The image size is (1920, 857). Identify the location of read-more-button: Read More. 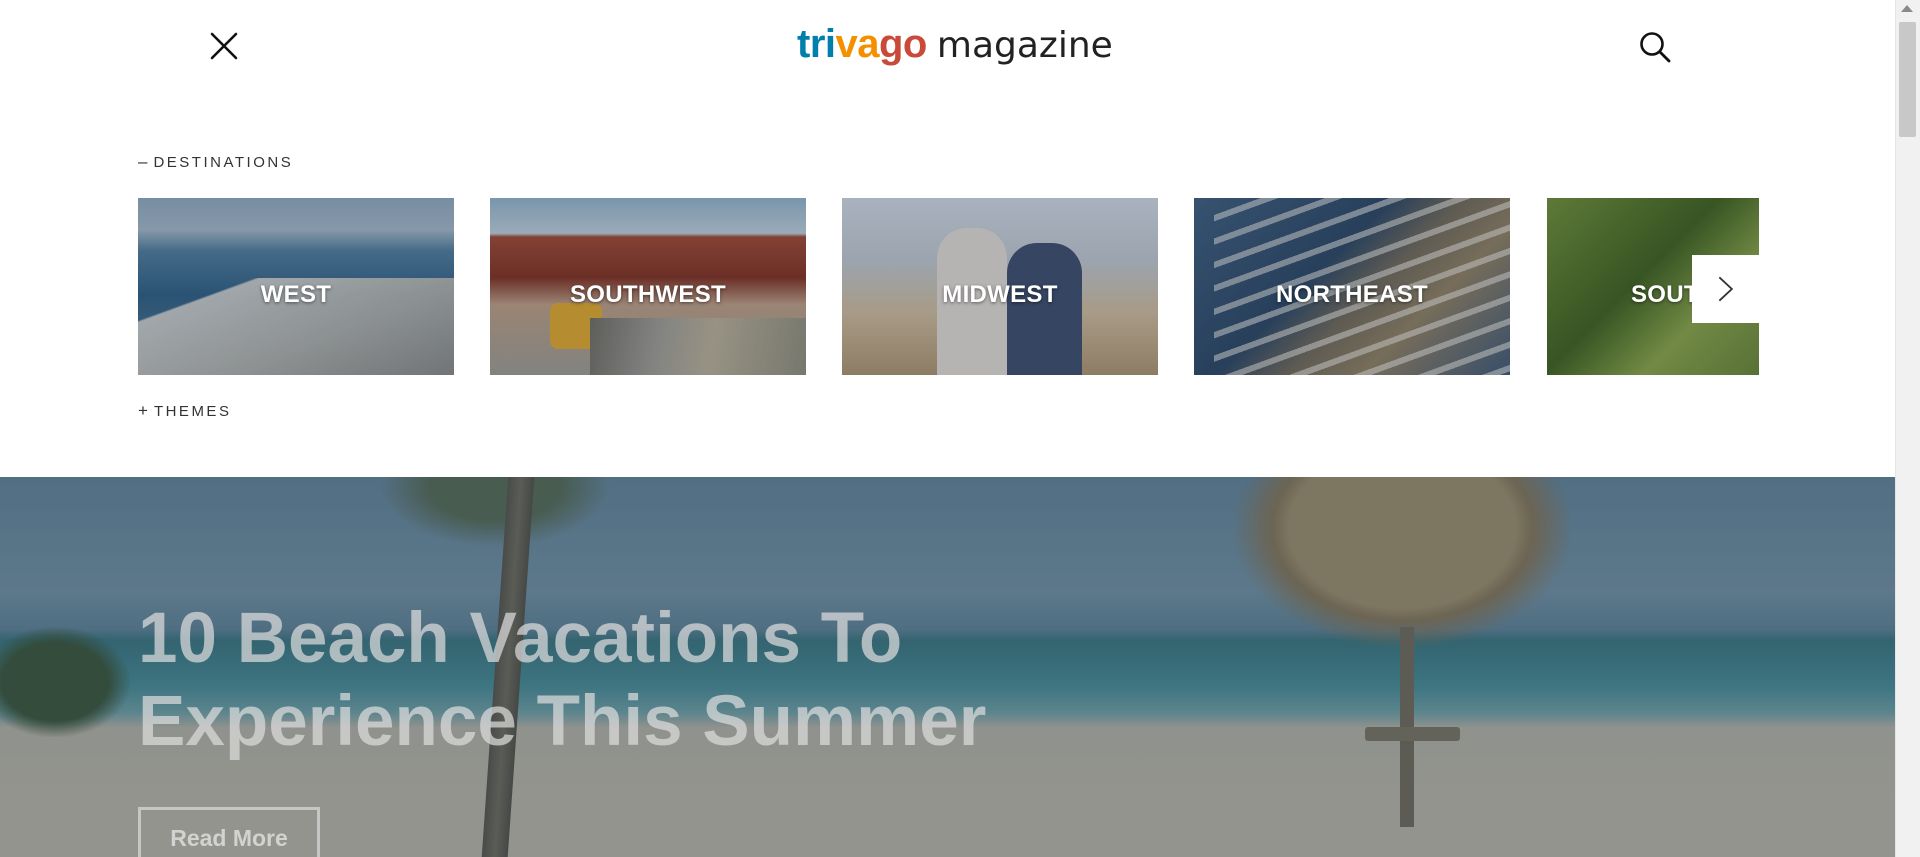
(229, 832).